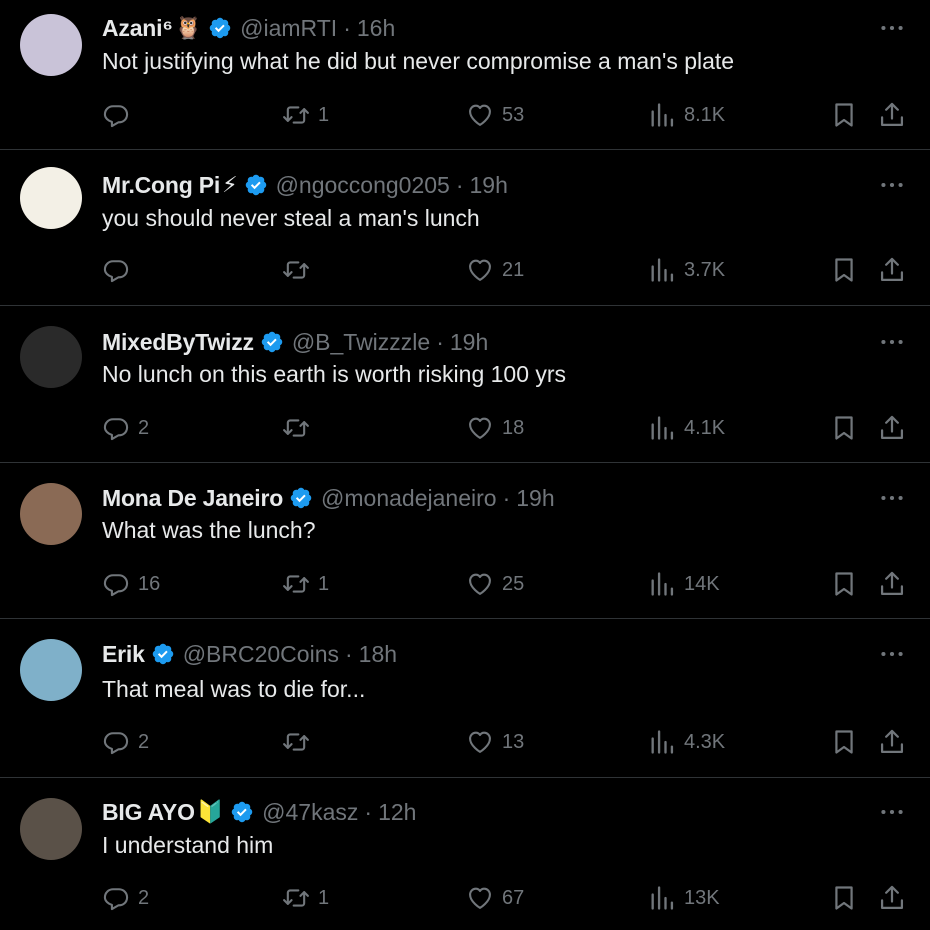 The height and width of the screenshot is (930, 930). I want to click on reply-count: 2, so click(144, 427).